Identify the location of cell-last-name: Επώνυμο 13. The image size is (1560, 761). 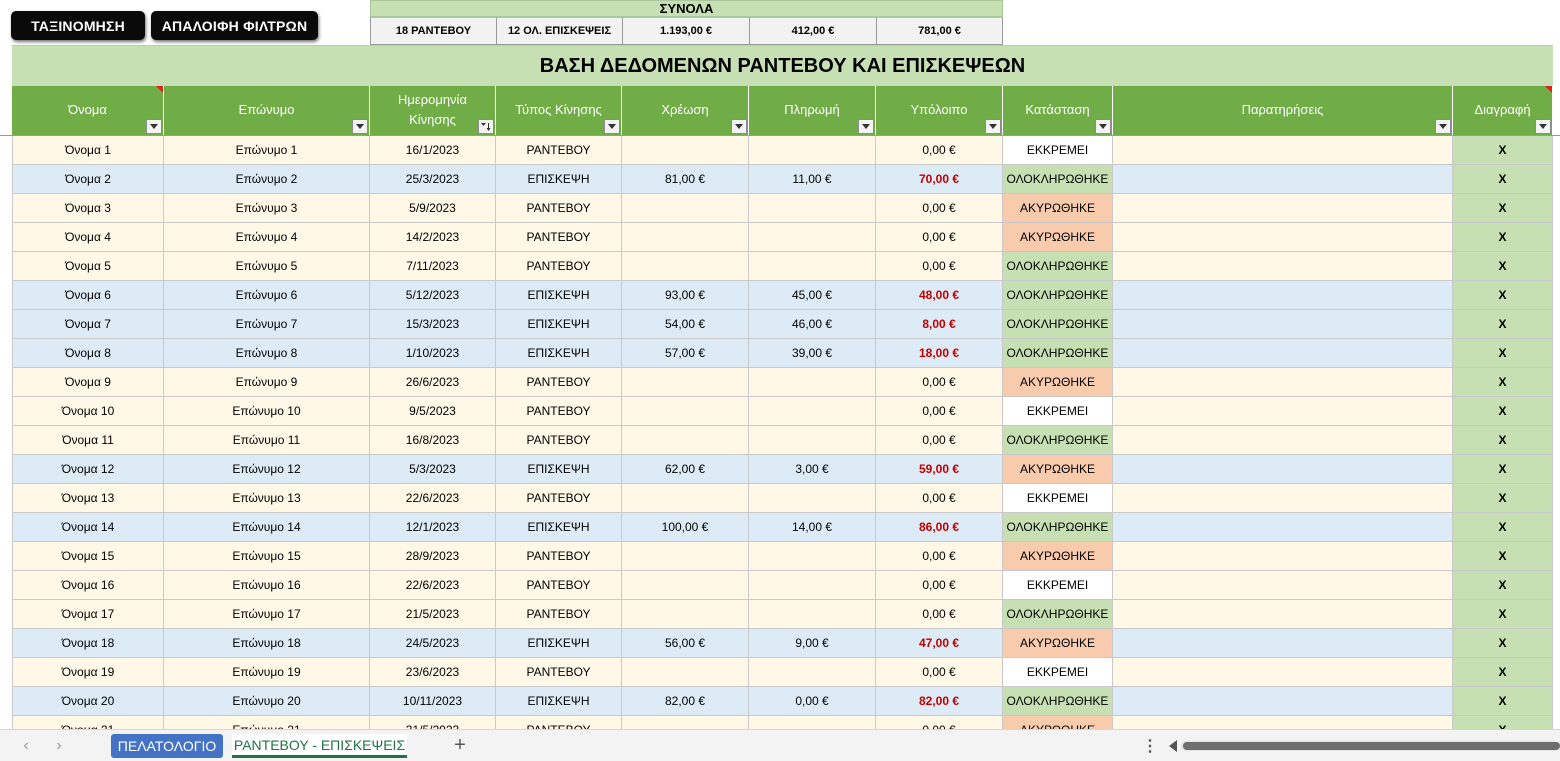
(267, 498).